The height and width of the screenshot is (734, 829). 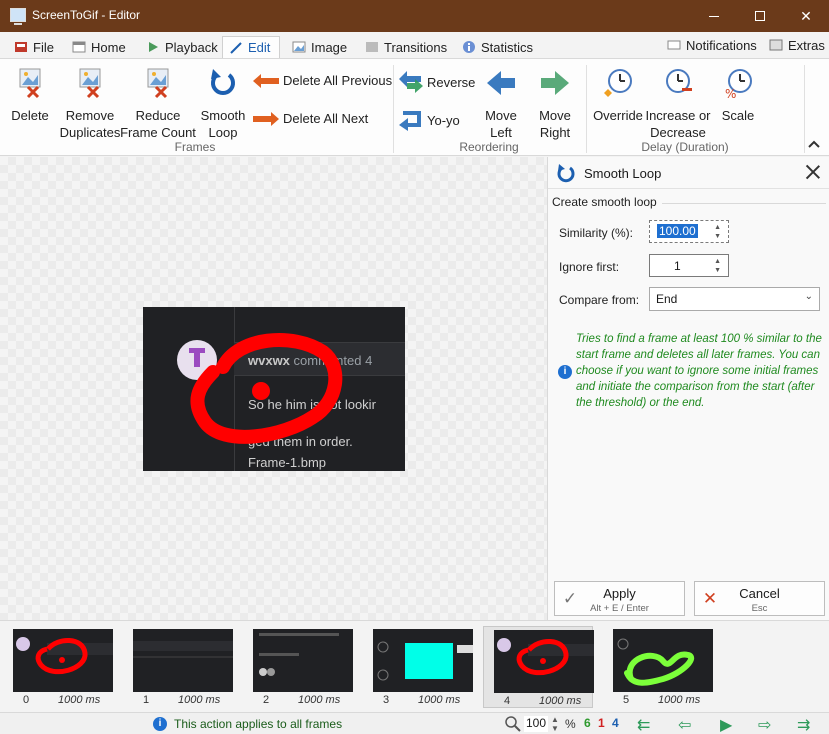 What do you see at coordinates (266, 80) in the screenshot?
I see `arrow-left-orange-icon` at bounding box center [266, 80].